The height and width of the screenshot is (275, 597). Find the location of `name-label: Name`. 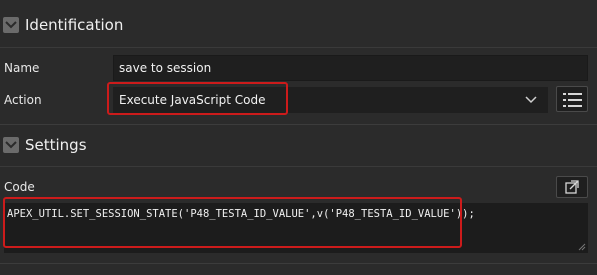

name-label: Name is located at coordinates (22, 68).